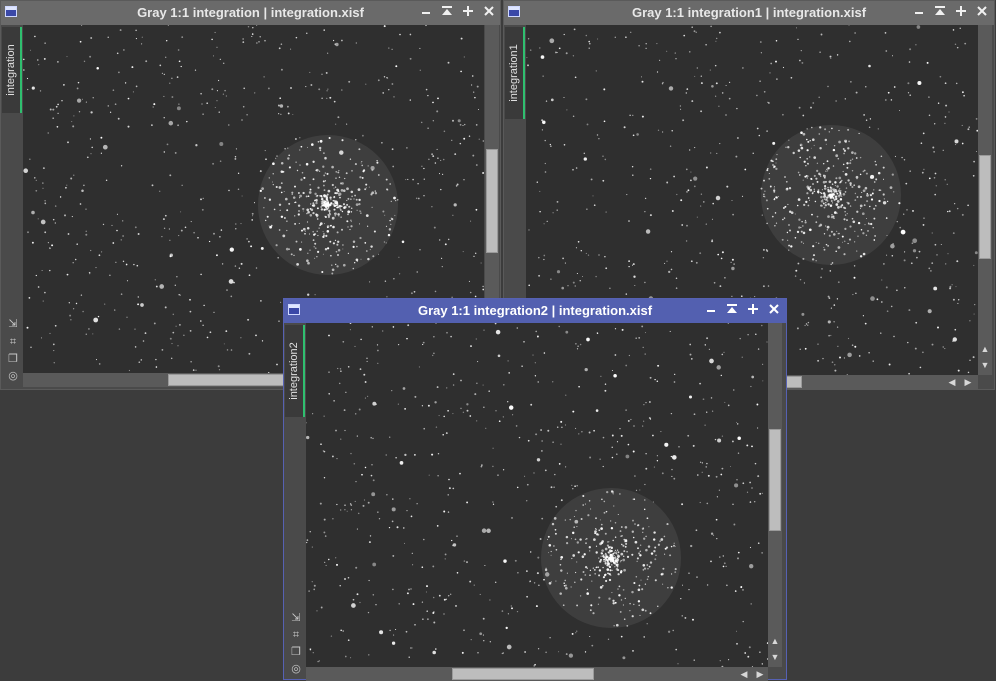 The width and height of the screenshot is (996, 681). I want to click on view-tab-label: integration2, so click(294, 371).